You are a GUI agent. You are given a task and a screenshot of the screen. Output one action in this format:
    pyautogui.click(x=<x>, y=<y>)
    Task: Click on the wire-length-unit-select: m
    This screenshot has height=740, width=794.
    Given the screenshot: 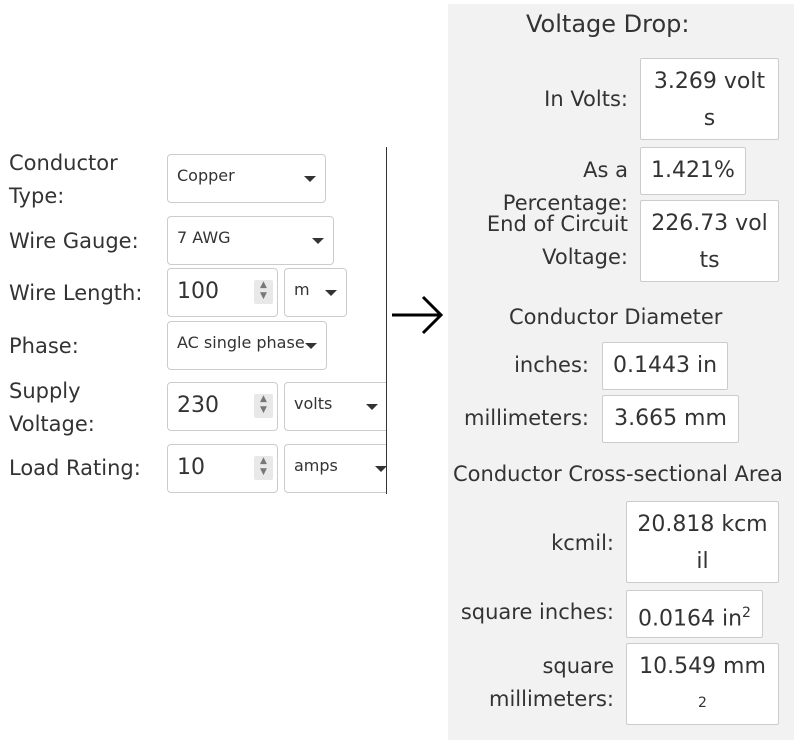 What is the action you would take?
    pyautogui.click(x=315, y=292)
    